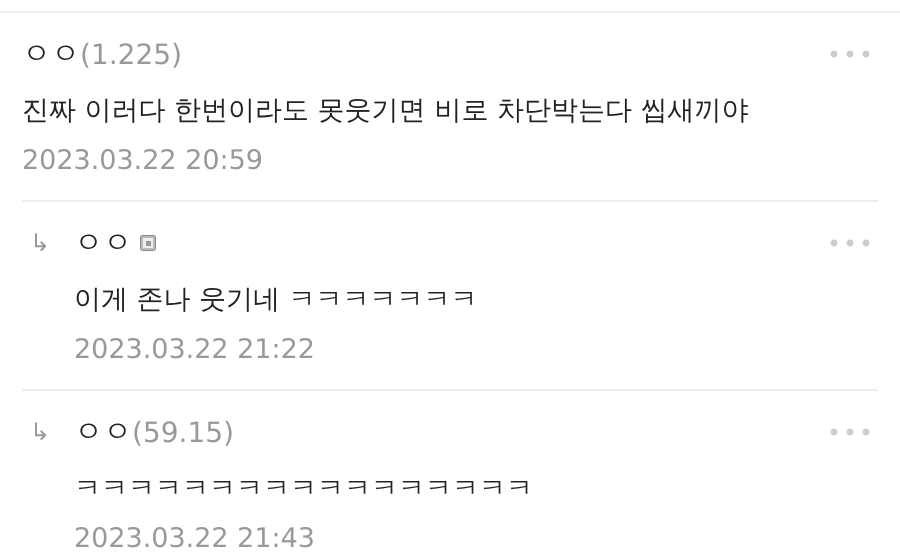 This screenshot has width=900, height=553. Describe the element at coordinates (195, 350) in the screenshot. I see `comment-date: 2023.03.22 21:22` at that location.